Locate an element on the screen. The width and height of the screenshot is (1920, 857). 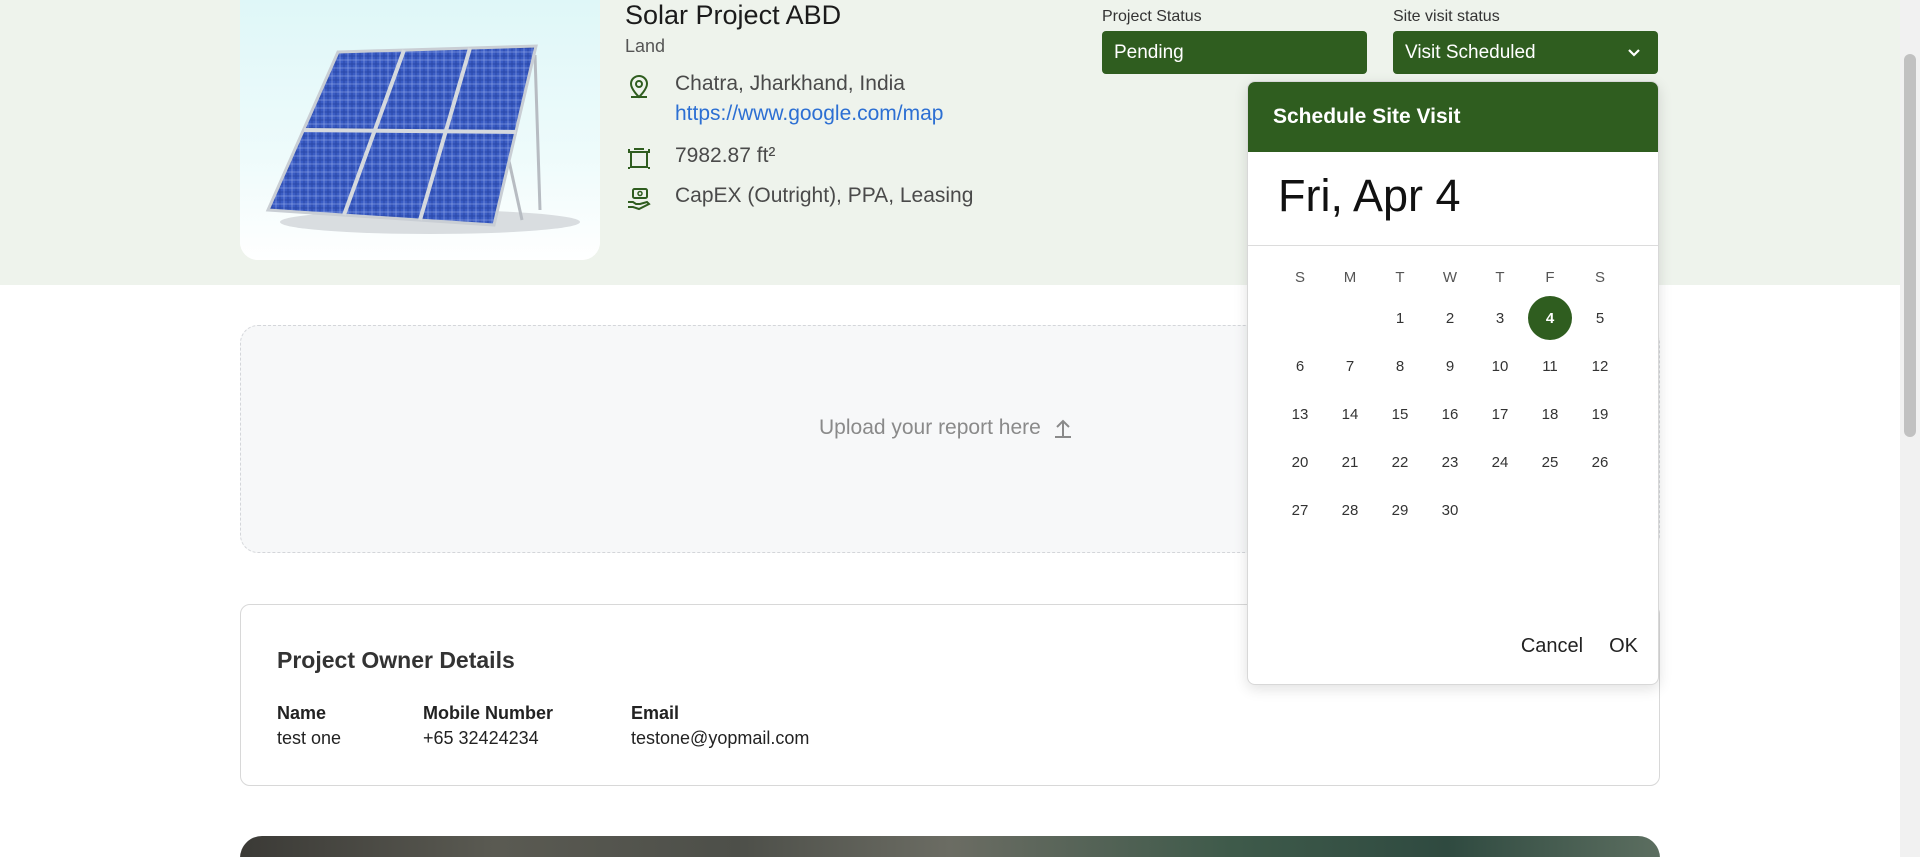
upload-arrow-icon is located at coordinates (1062, 428).